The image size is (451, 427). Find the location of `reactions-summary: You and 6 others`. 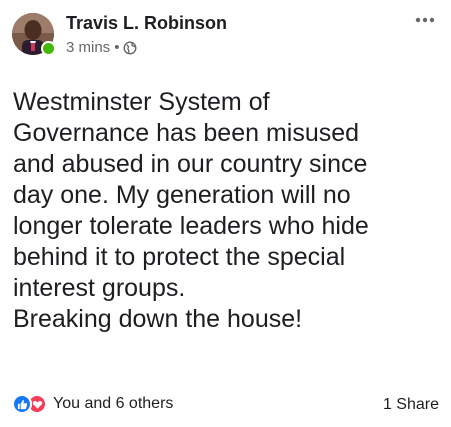

reactions-summary: You and 6 others is located at coordinates (92, 404).